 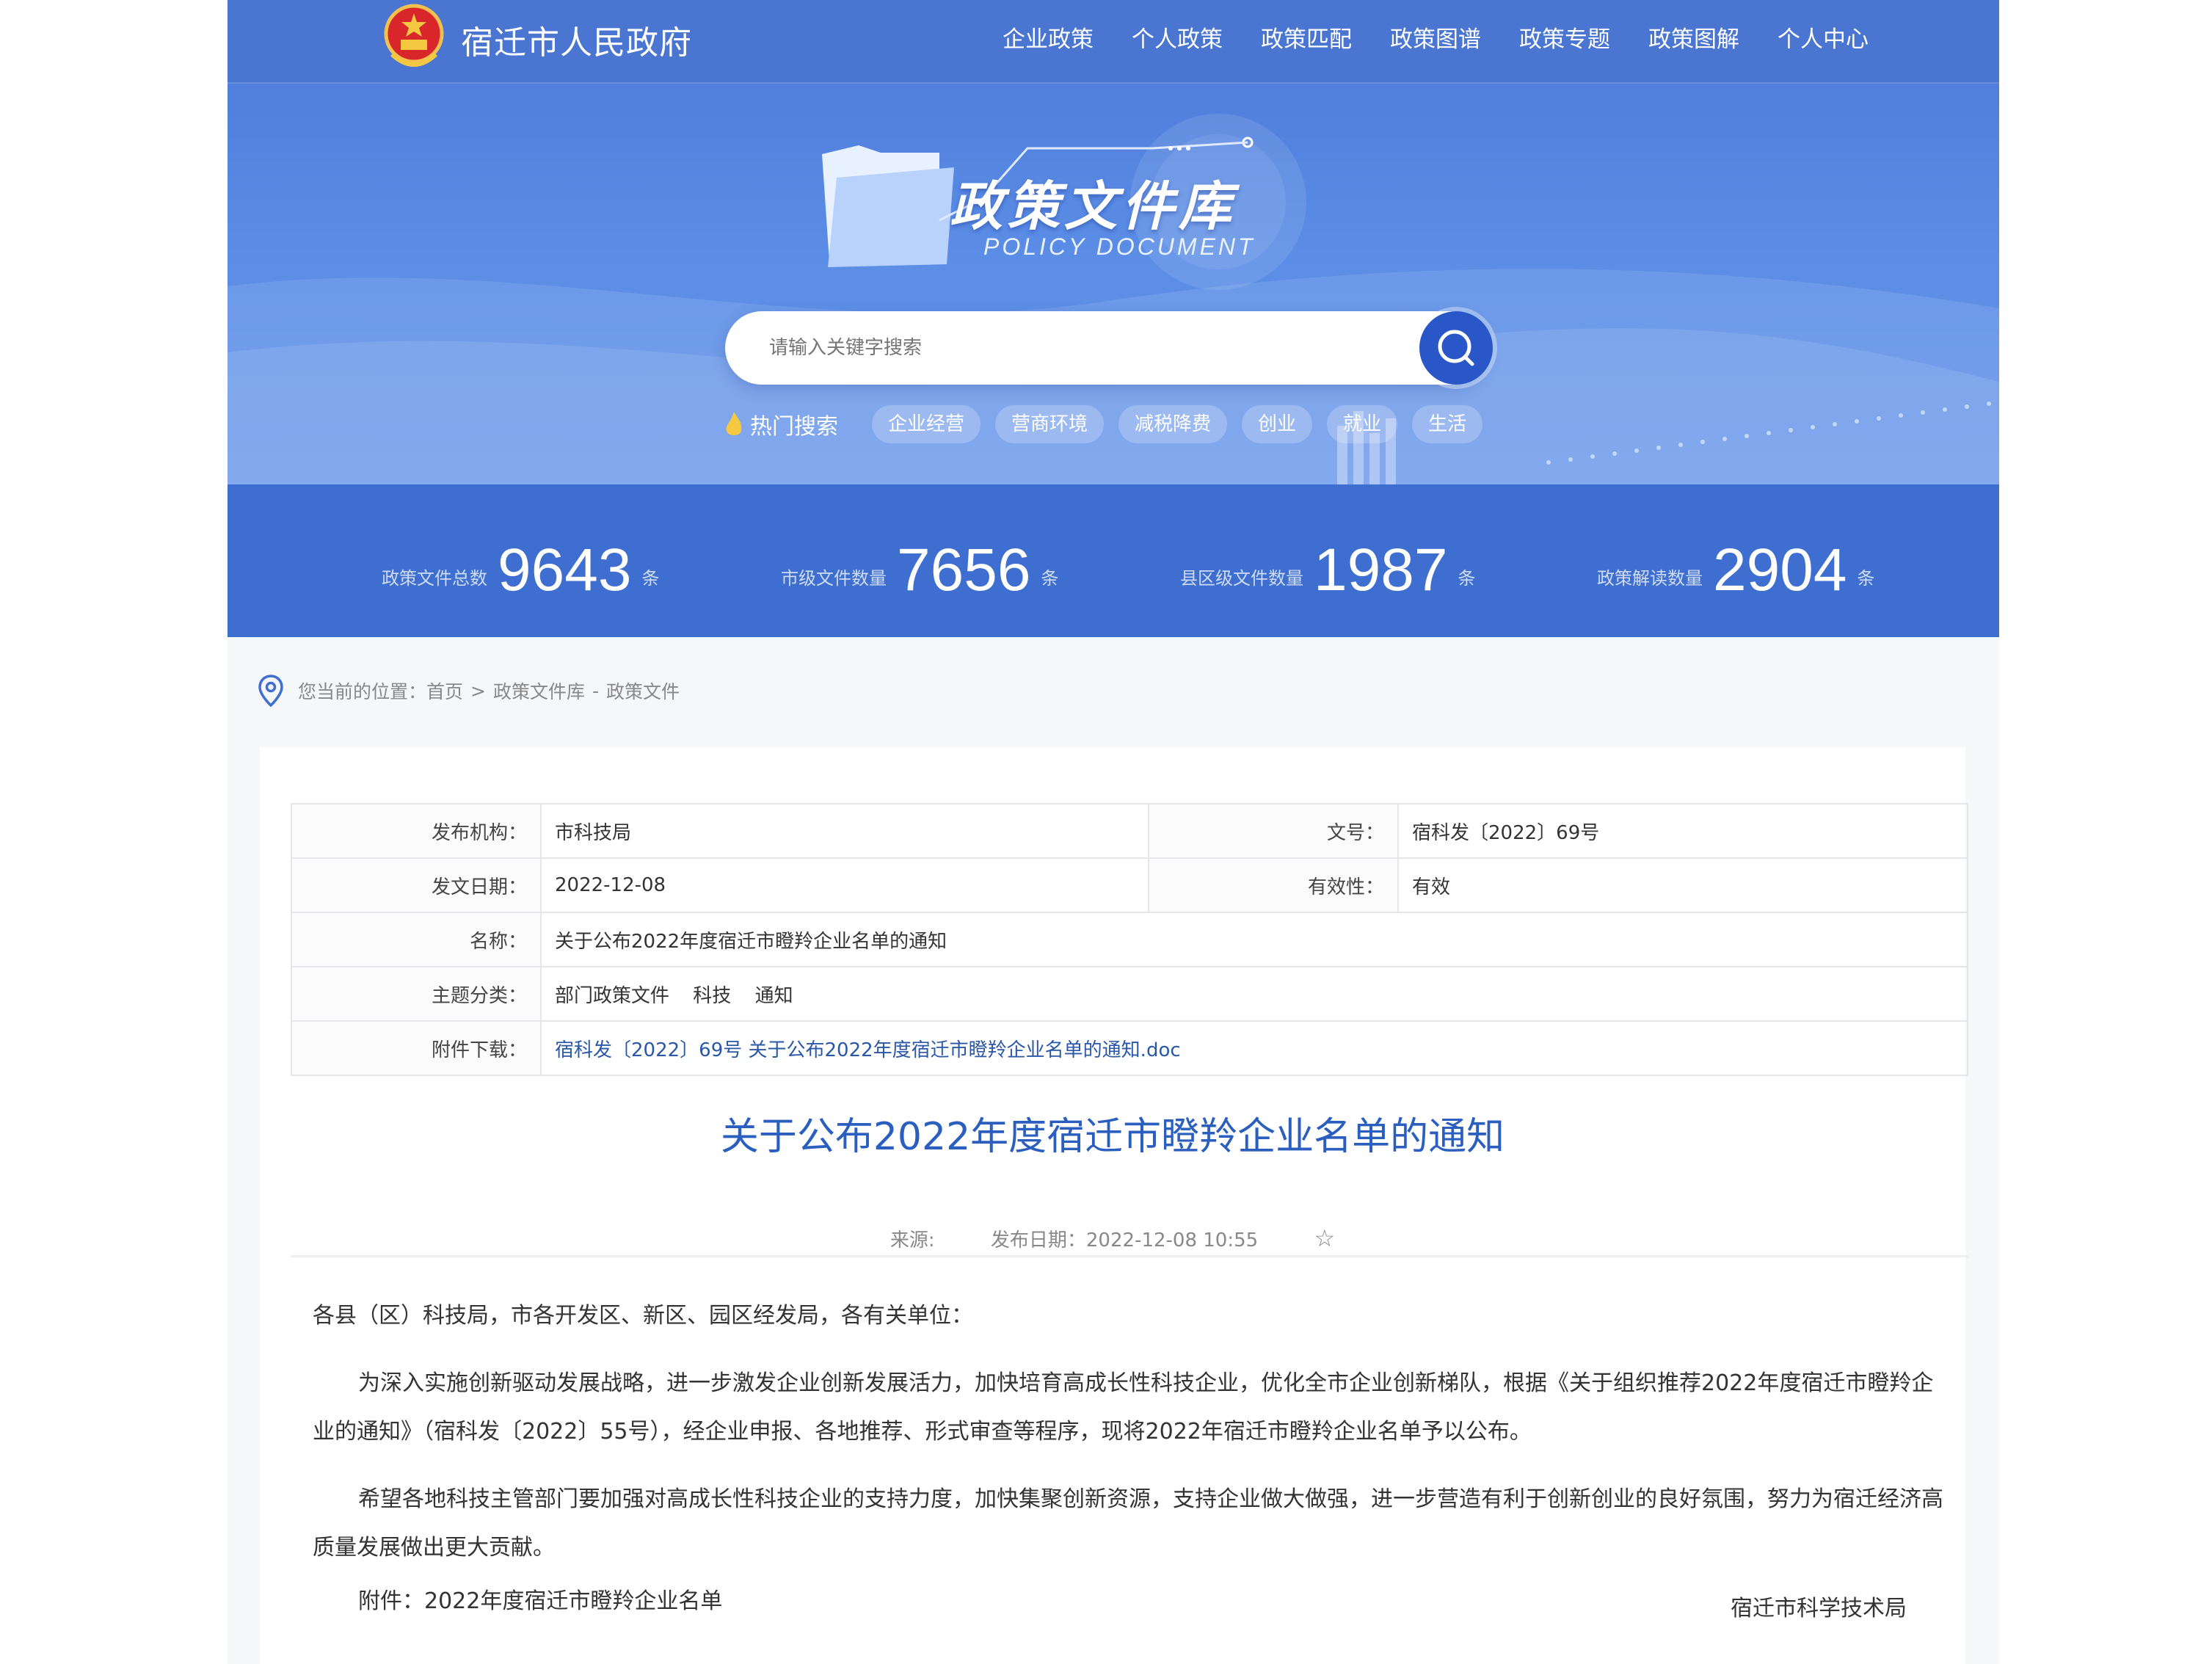 I want to click on hot-tag-life: 生活, so click(x=1447, y=424).